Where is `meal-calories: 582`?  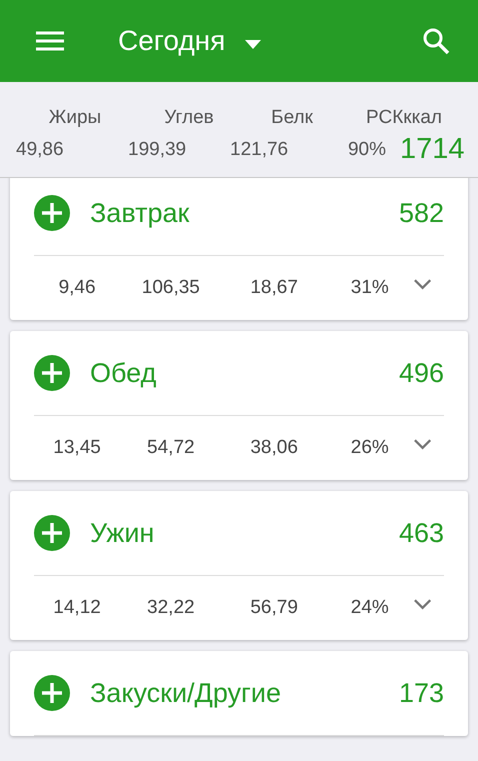
meal-calories: 582 is located at coordinates (421, 213).